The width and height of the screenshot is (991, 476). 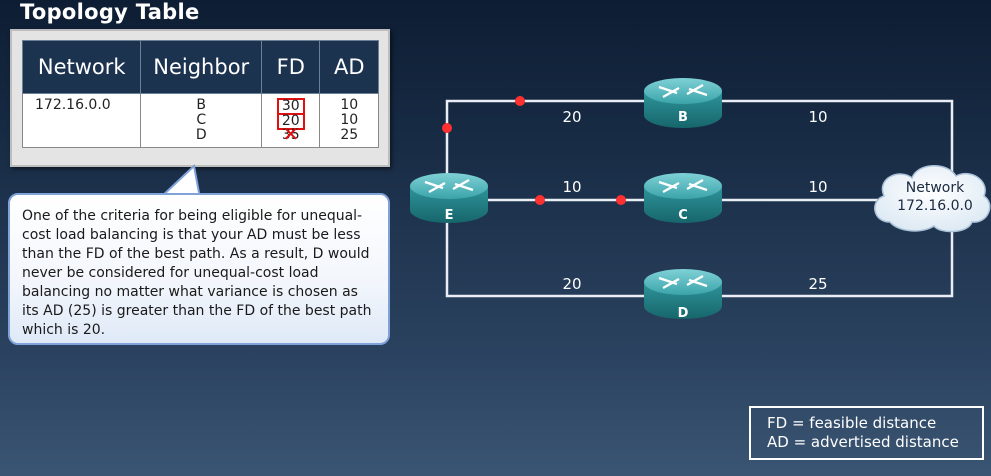 I want to click on network-cloud-icon: Network 172.16.0.0, so click(x=932, y=199).